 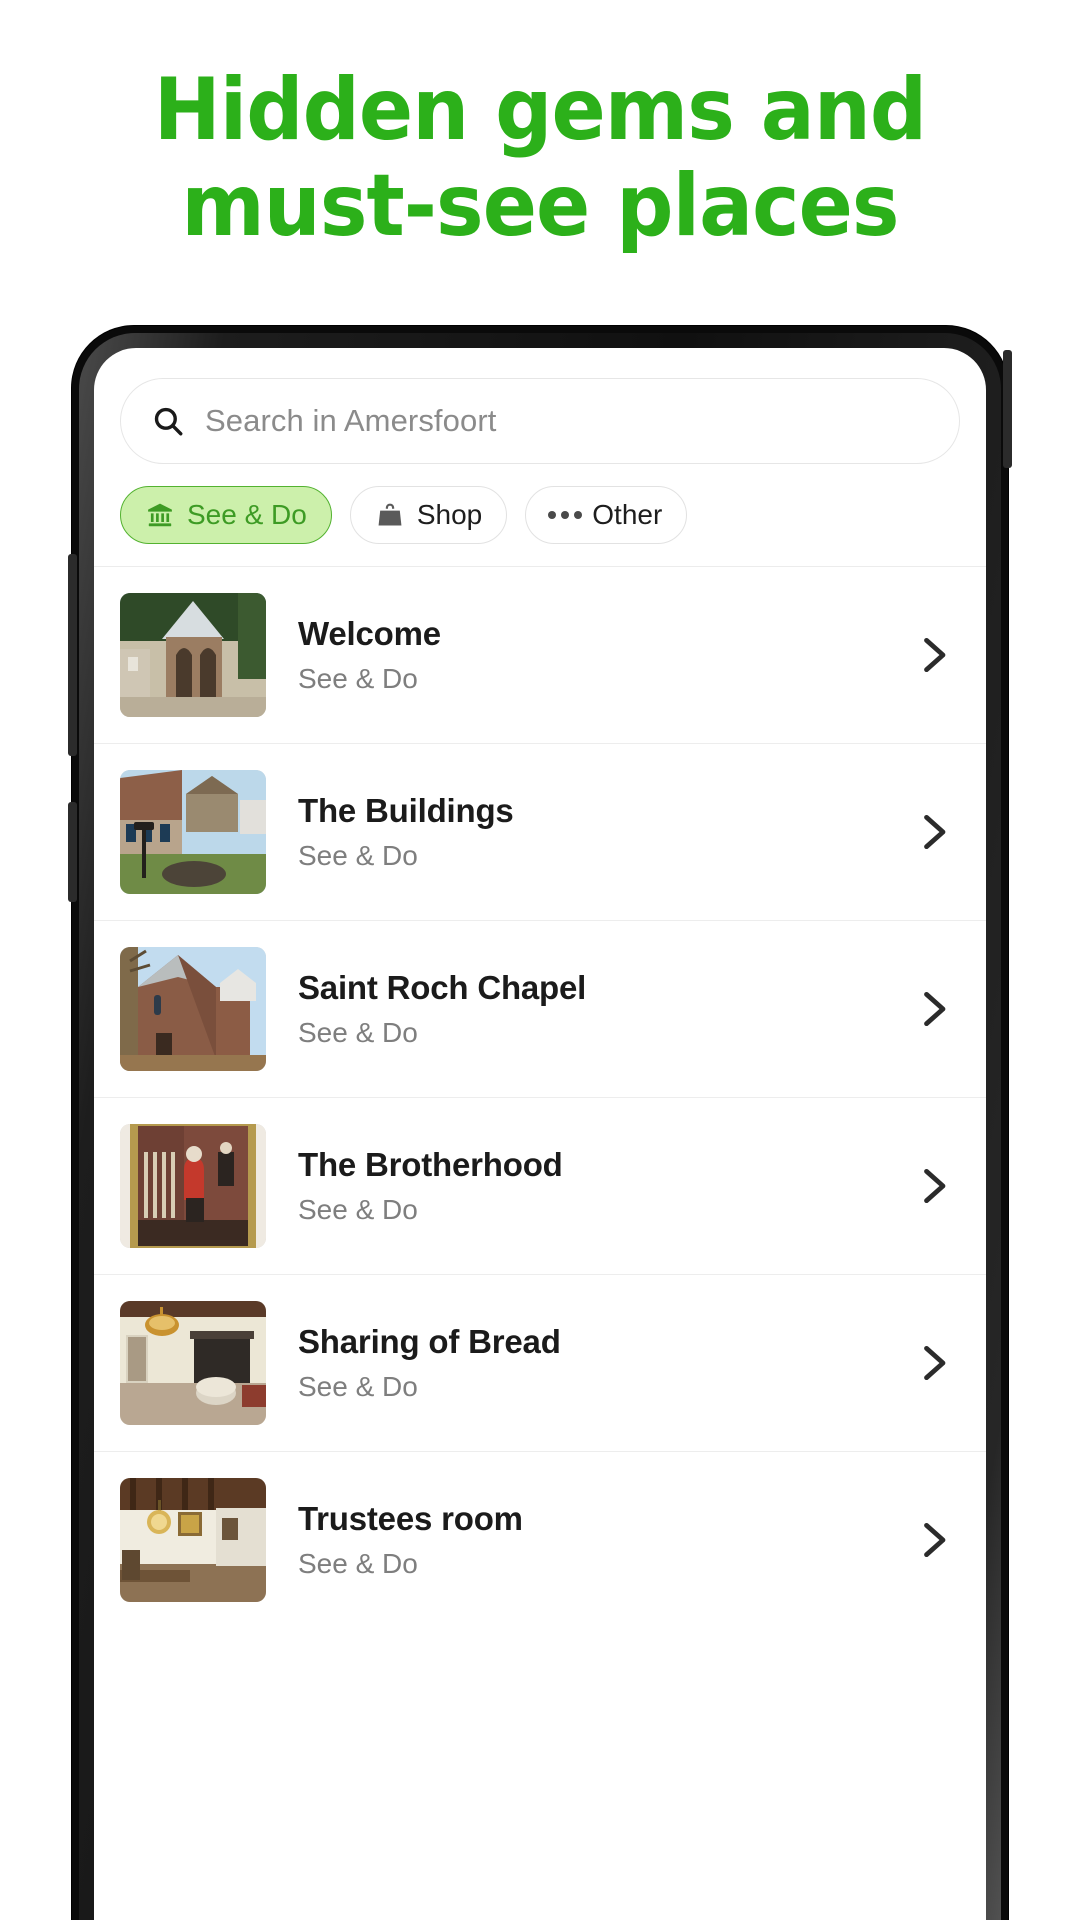 What do you see at coordinates (588, 1008) in the screenshot?
I see `list-item-text: Saint Roch Chapel See & Do` at bounding box center [588, 1008].